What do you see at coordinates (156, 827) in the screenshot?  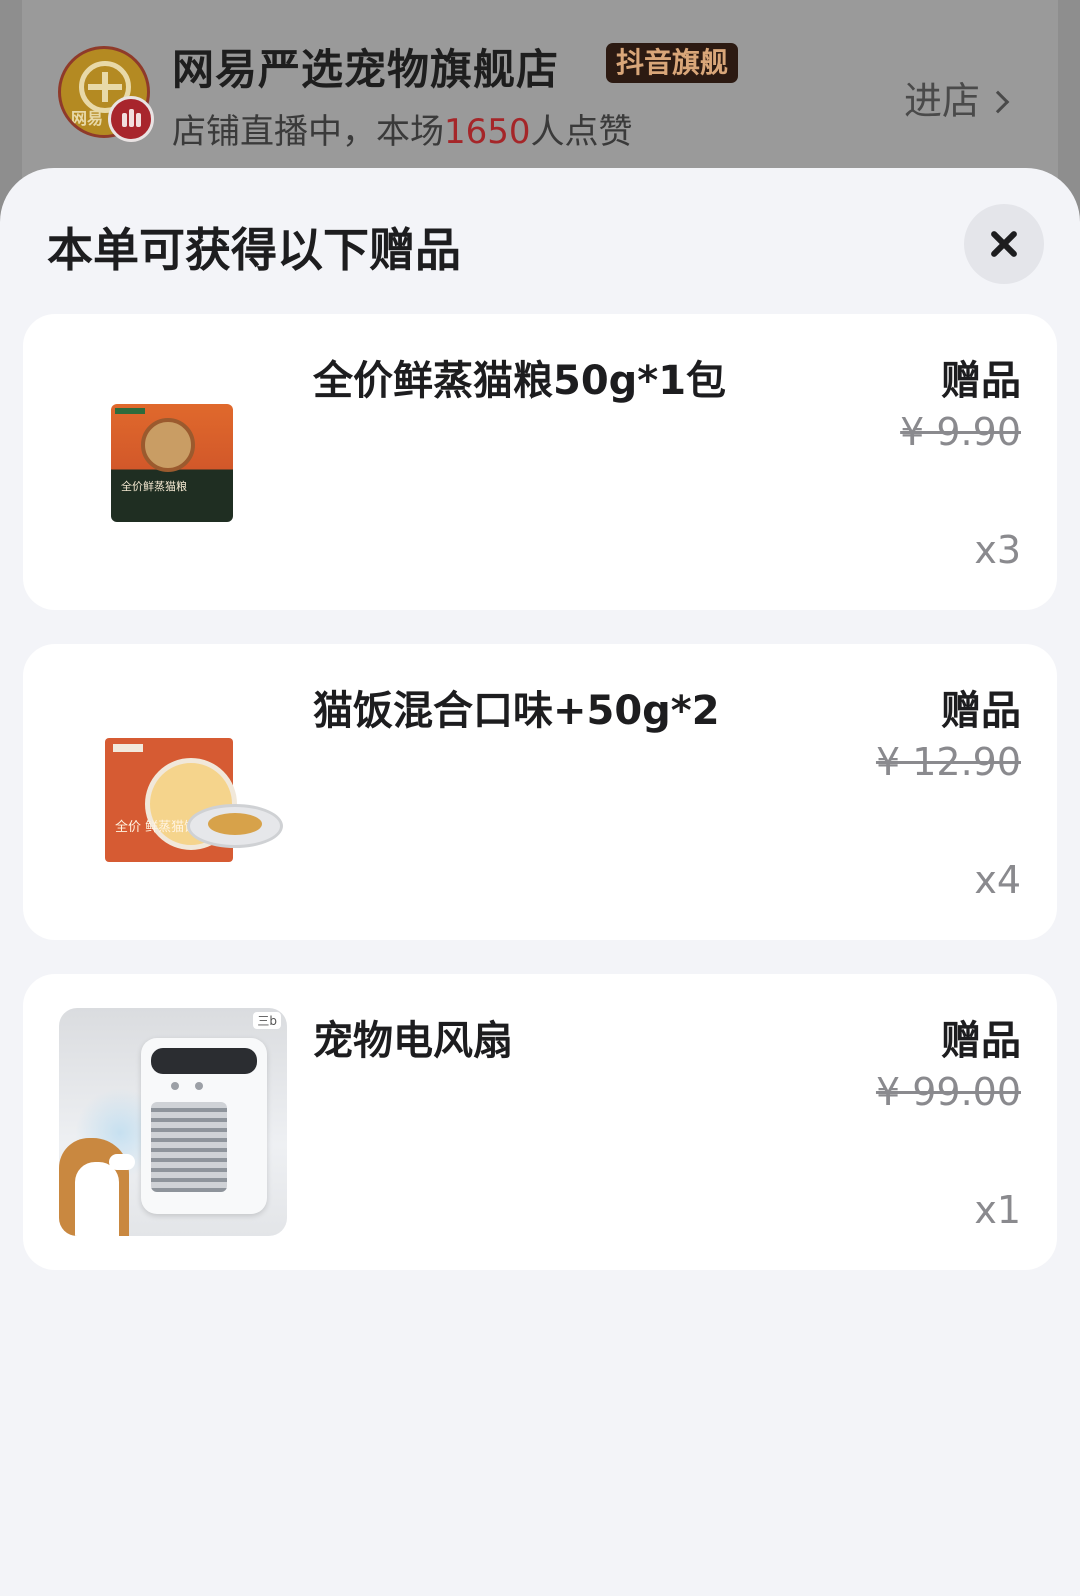 I see `pack-label: 全价 鲜蒸猫饭` at bounding box center [156, 827].